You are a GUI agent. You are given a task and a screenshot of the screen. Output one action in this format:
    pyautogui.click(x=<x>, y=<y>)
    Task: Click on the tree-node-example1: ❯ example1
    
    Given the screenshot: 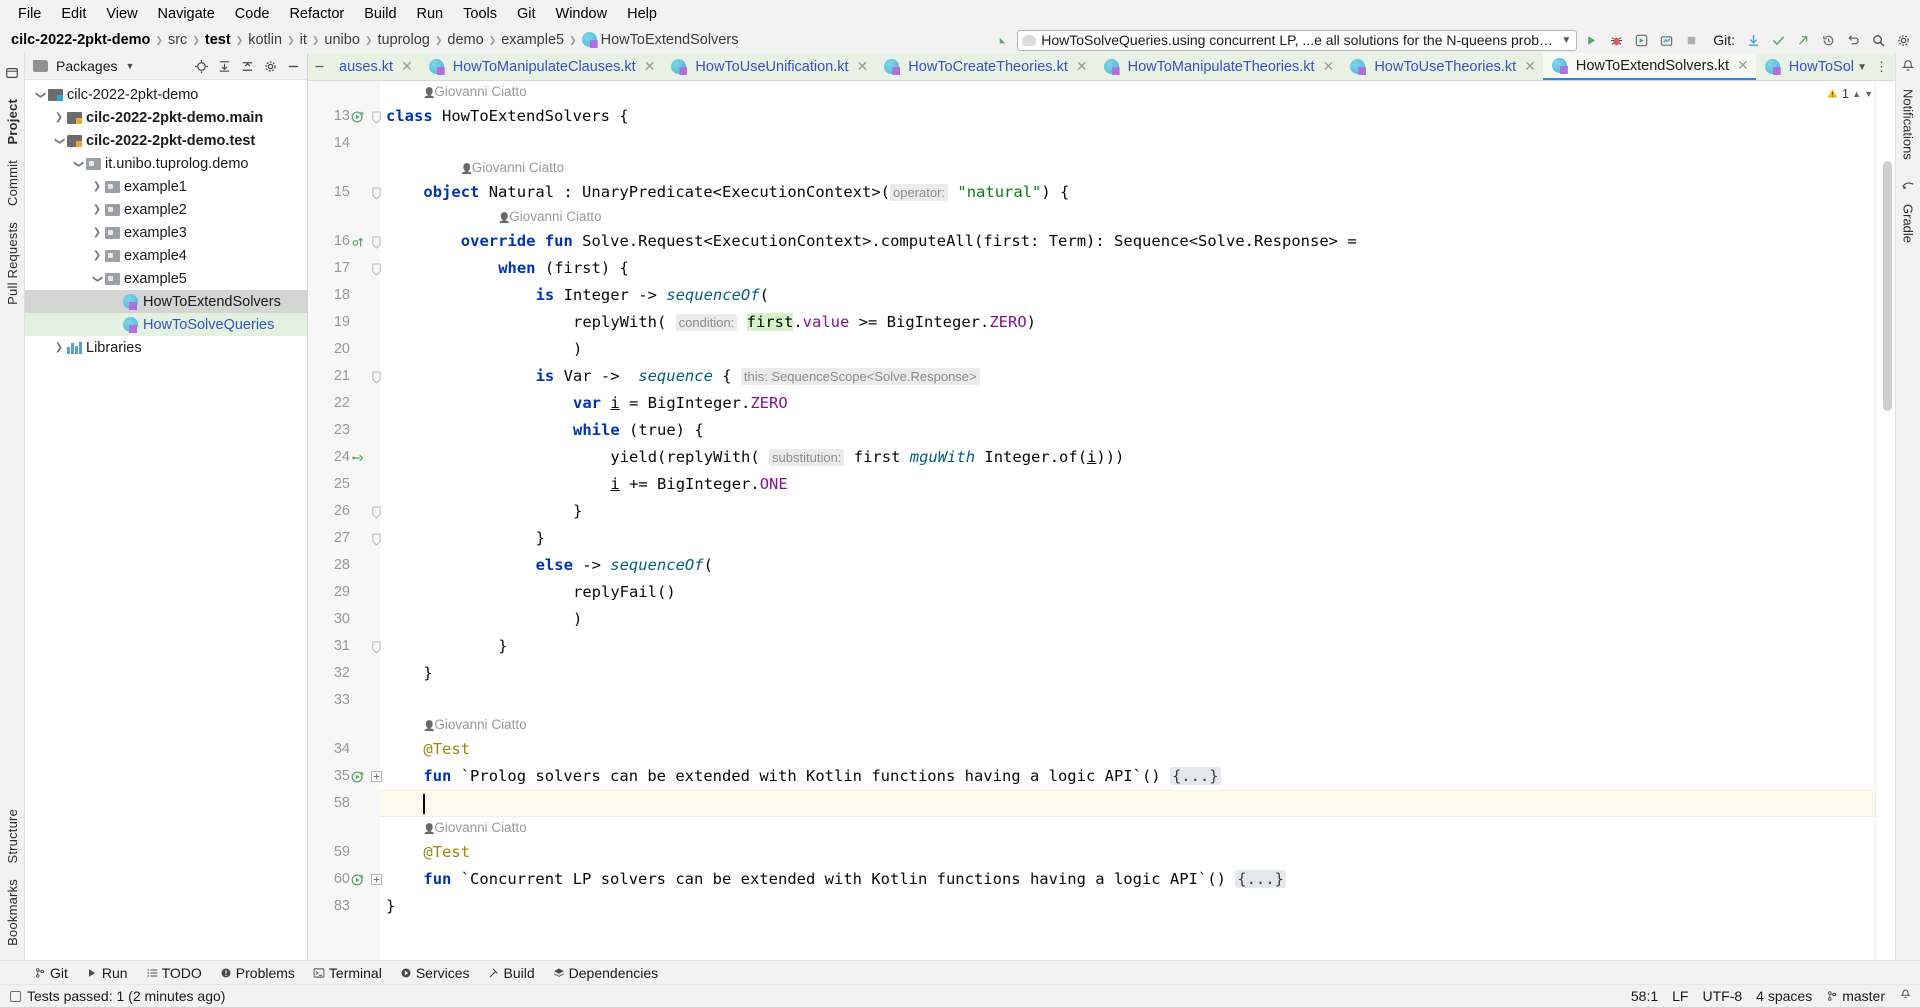 What is the action you would take?
    pyautogui.click(x=166, y=186)
    